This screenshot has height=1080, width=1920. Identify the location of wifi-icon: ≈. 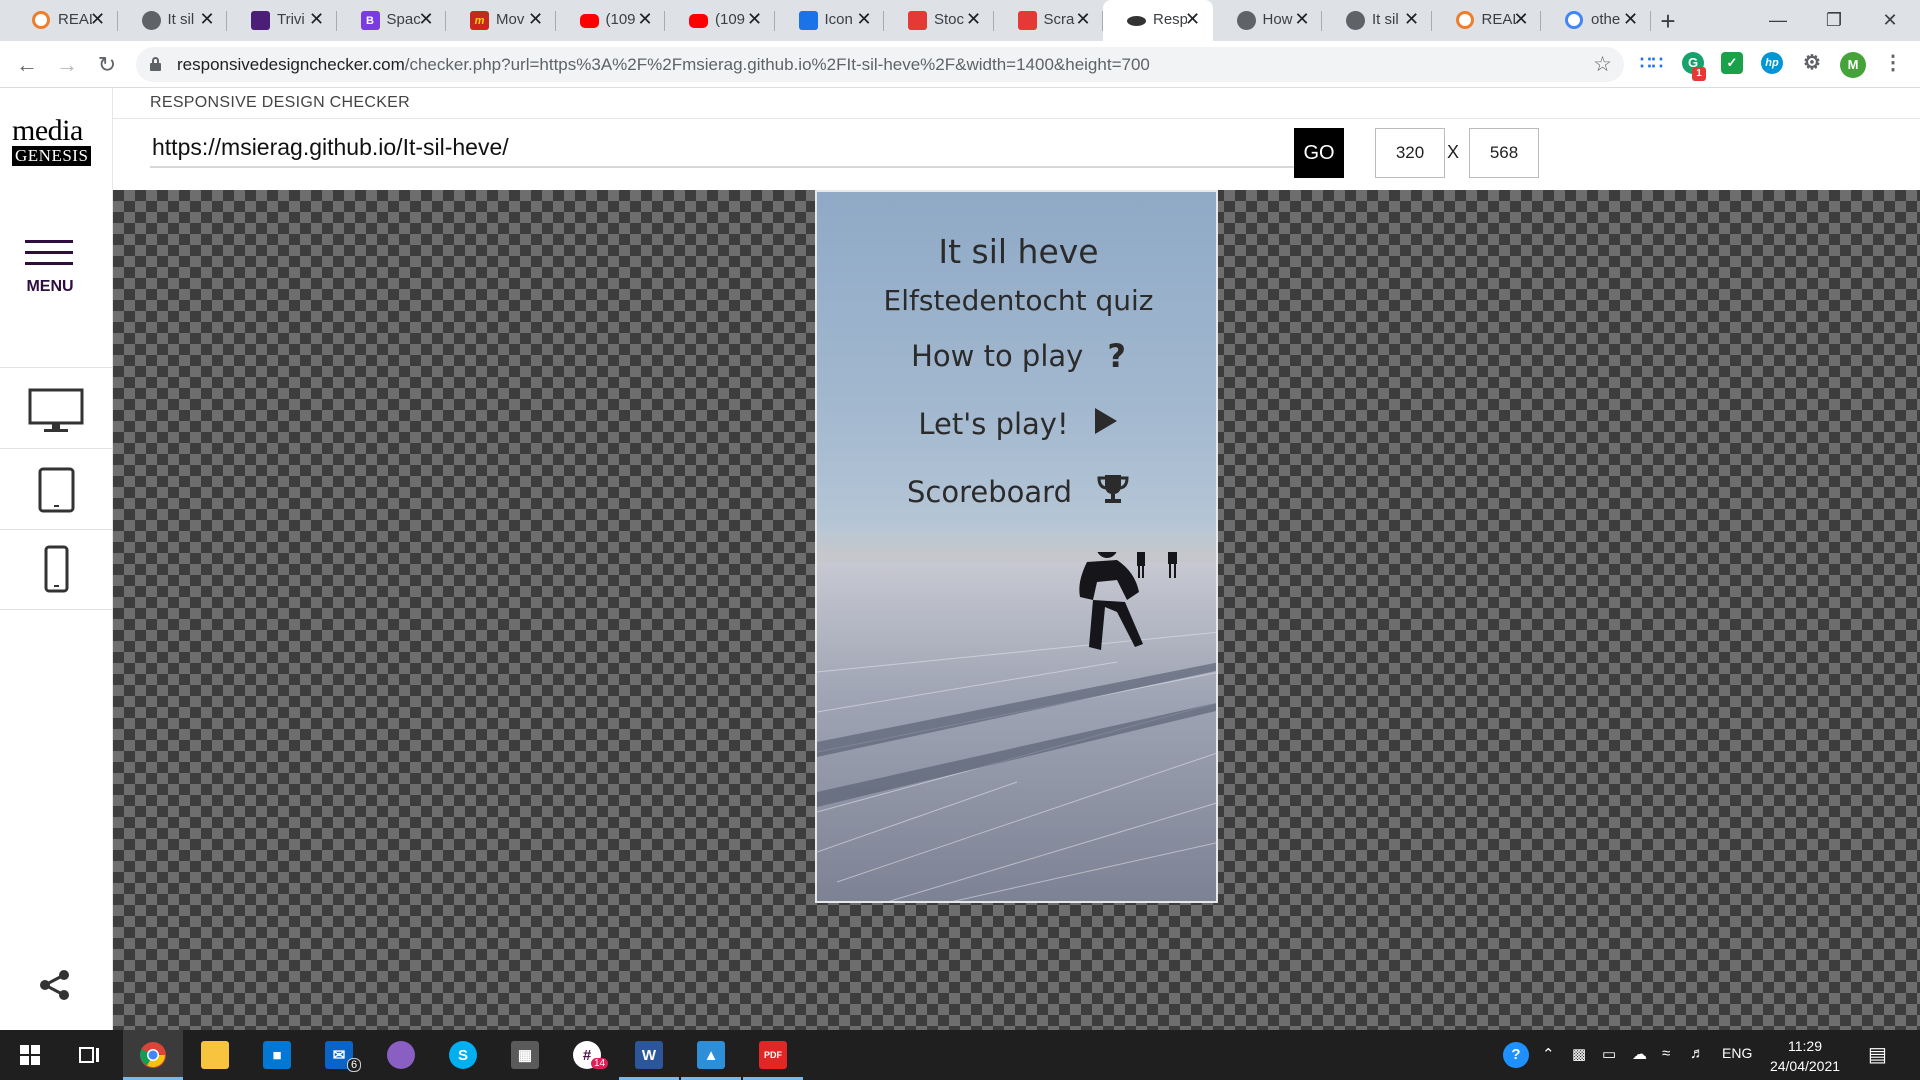
(1666, 1053).